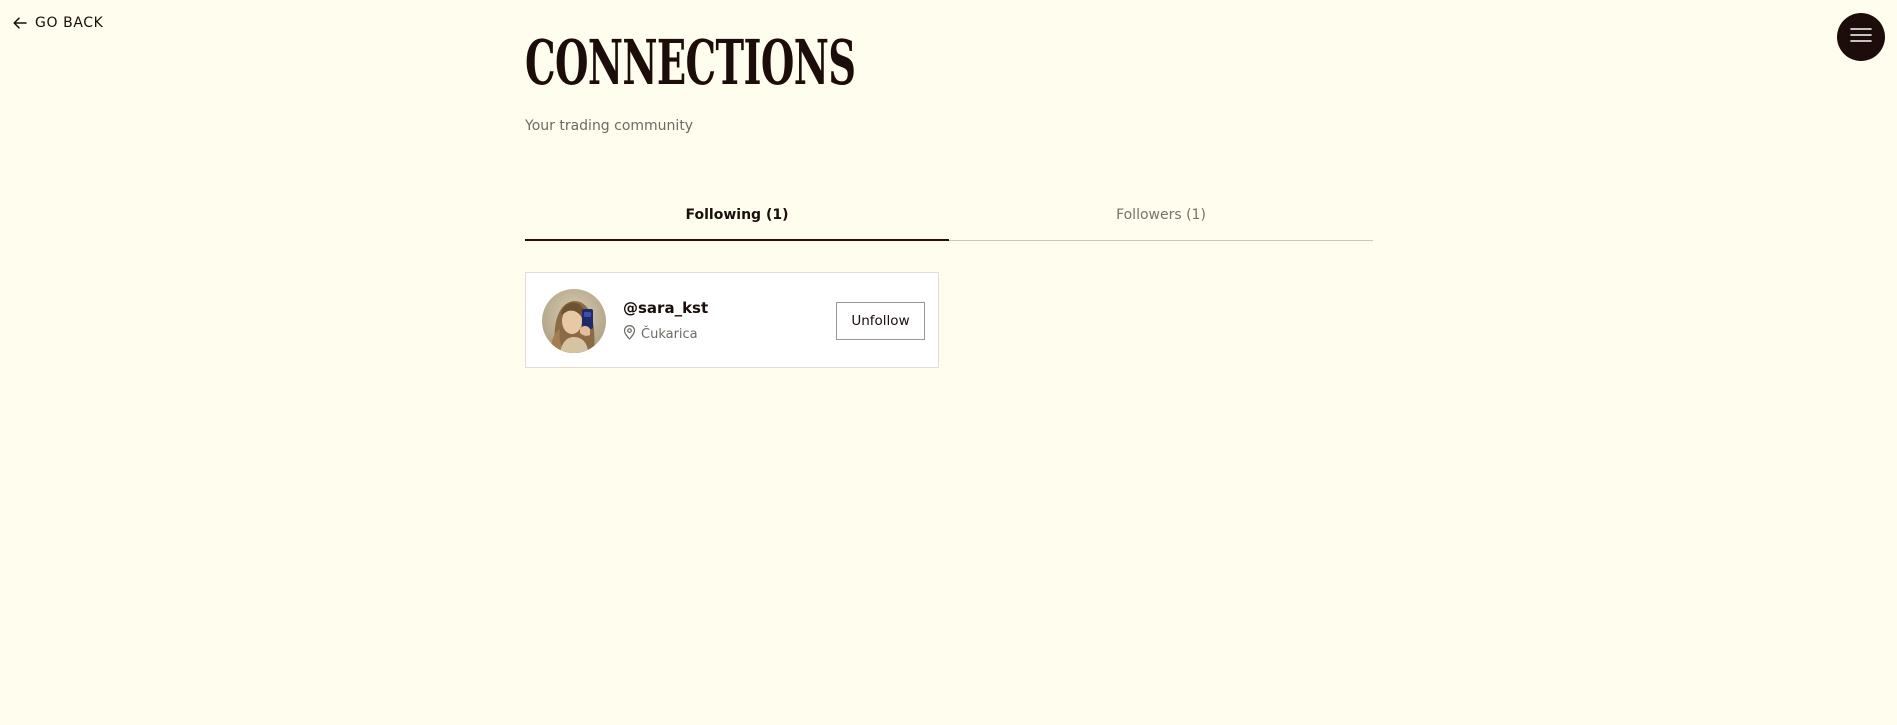  Describe the element at coordinates (20, 23) in the screenshot. I see `arrow-left-icon` at that location.